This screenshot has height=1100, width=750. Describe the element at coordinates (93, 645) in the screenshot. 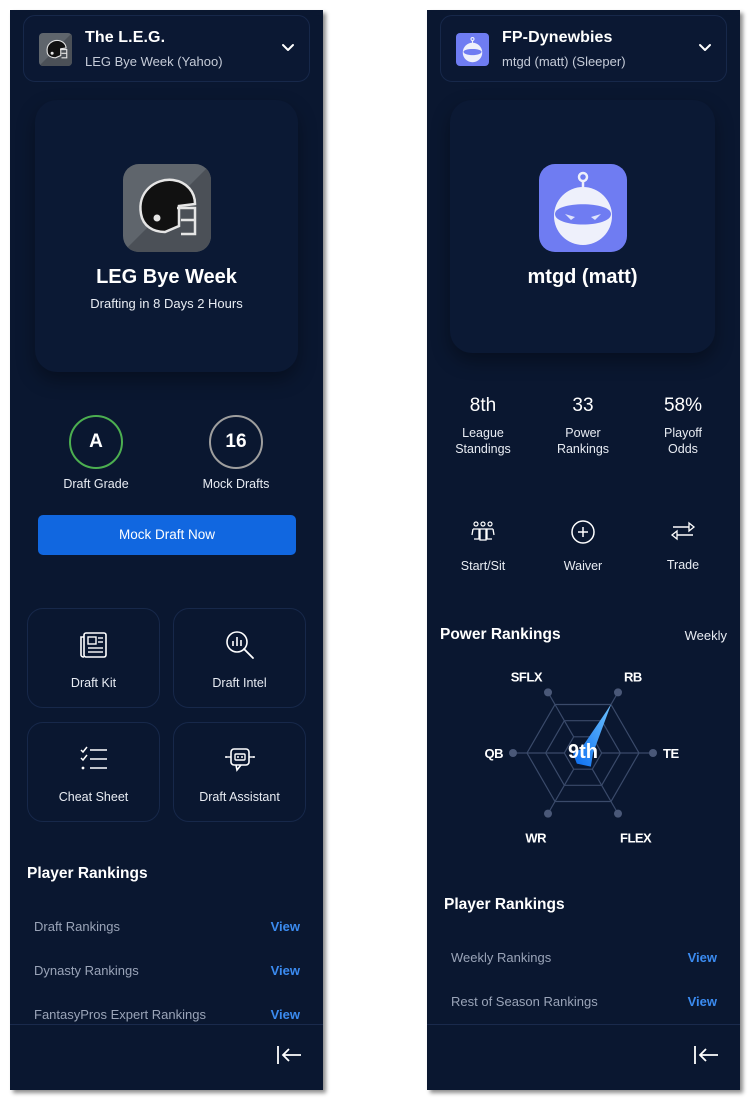

I see `newspaper-icon` at that location.